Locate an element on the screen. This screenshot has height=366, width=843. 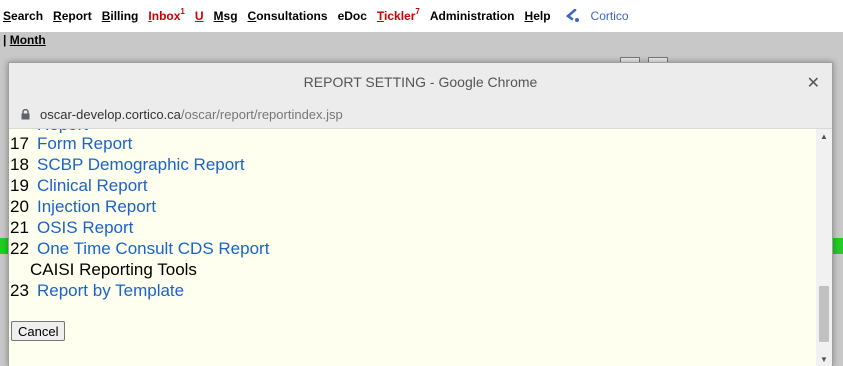
scrollbar-thumb is located at coordinates (824, 314).